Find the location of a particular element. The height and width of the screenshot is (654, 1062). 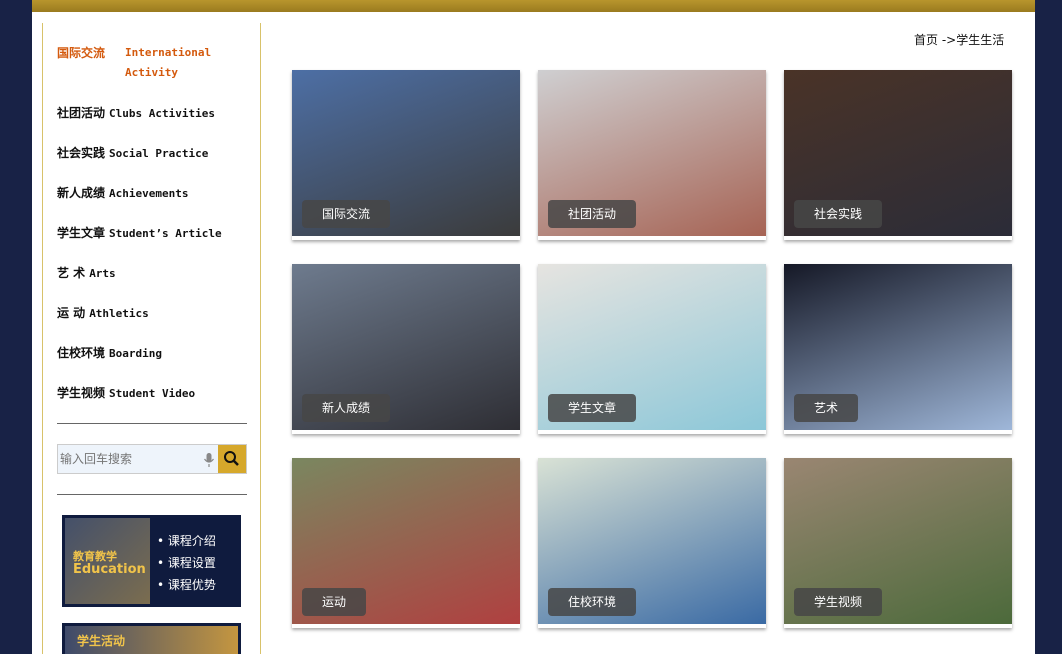

gallery-tile: 社会实践 is located at coordinates (898, 155).